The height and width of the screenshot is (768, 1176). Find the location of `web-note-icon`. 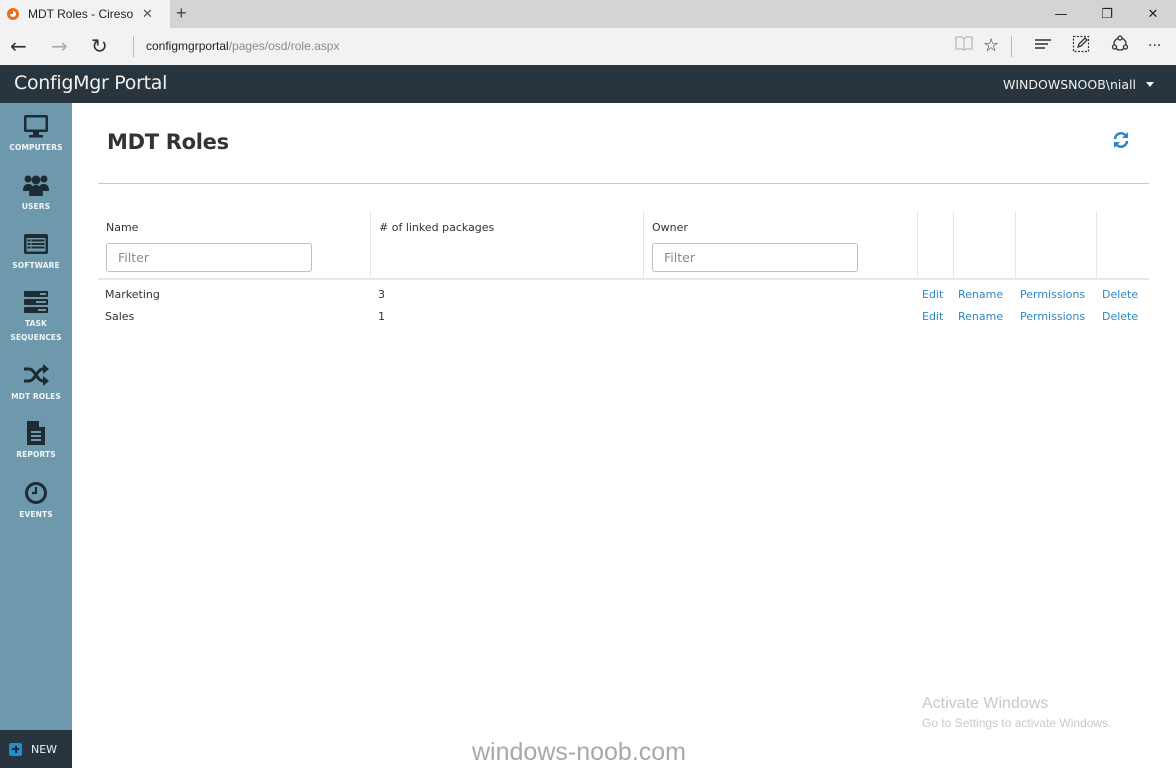

web-note-icon is located at coordinates (1081, 47).